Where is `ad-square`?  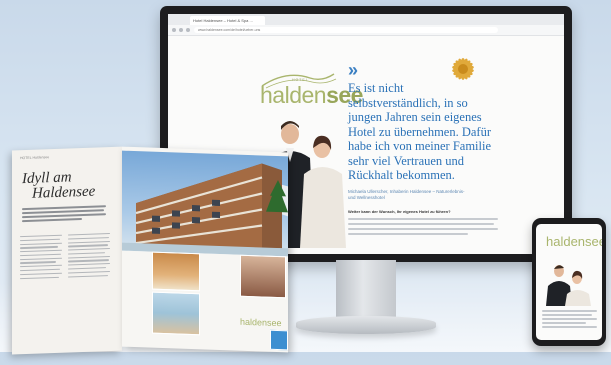 ad-square is located at coordinates (279, 340).